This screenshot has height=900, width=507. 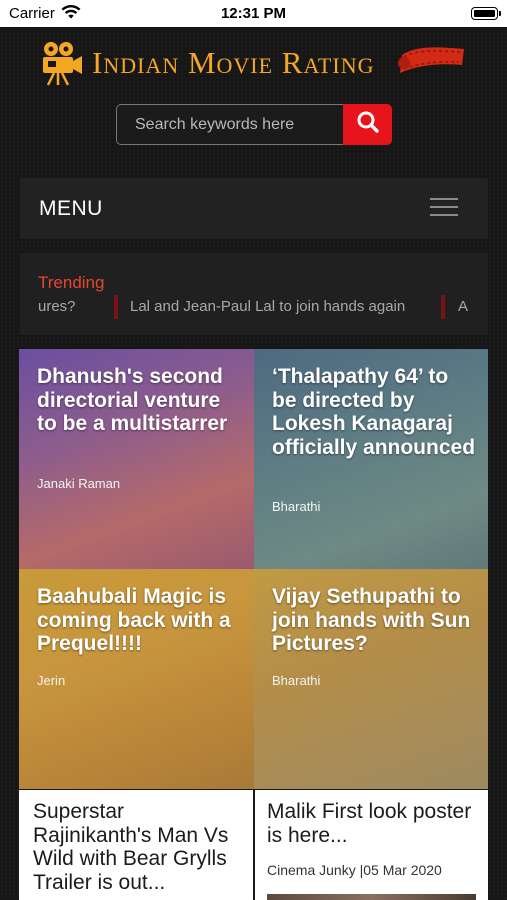 What do you see at coordinates (51, 680) in the screenshot?
I see `article-author: Jerin` at bounding box center [51, 680].